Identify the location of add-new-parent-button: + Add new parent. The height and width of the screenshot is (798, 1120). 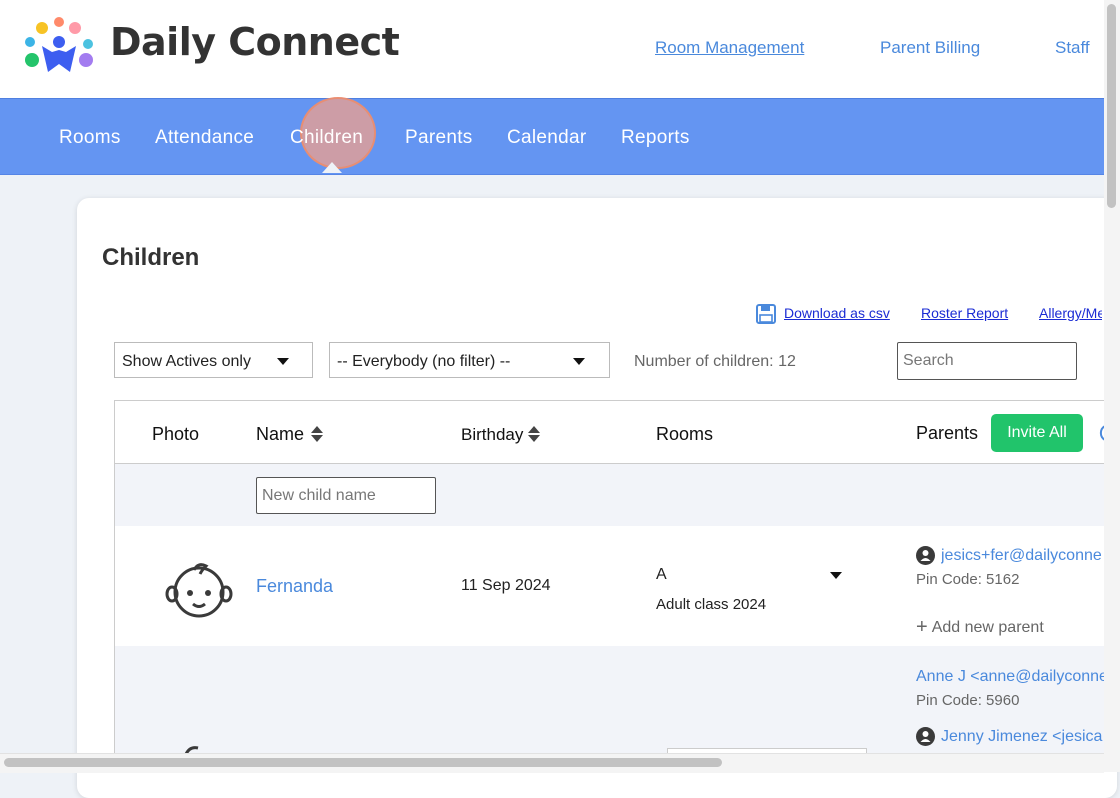
(980, 627).